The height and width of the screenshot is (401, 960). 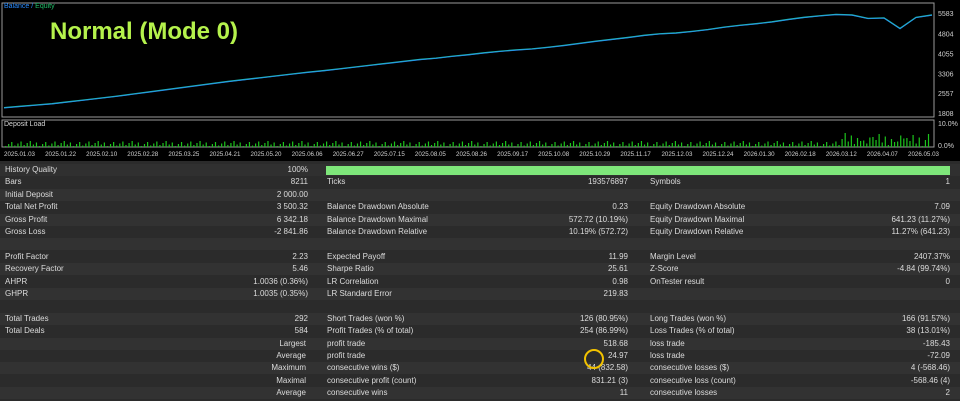 I want to click on row-label: Symbols, so click(x=665, y=182).